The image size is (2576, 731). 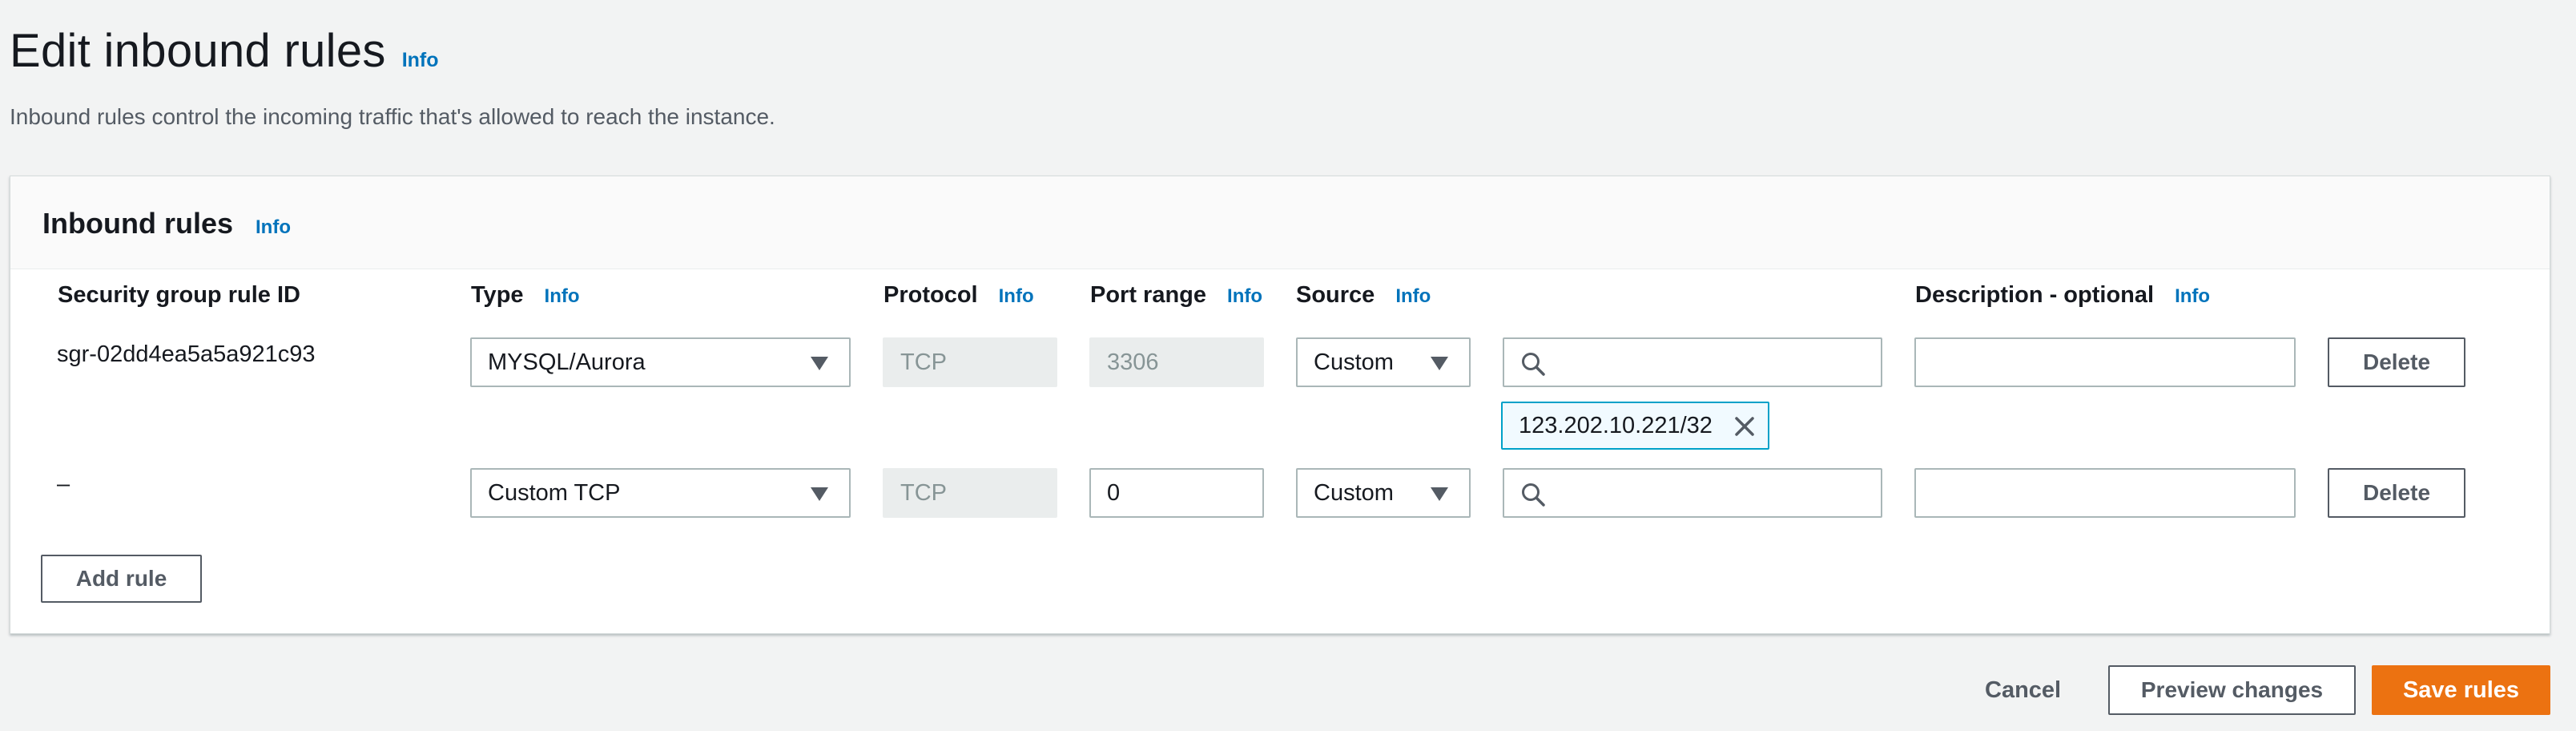 I want to click on column-header-protocol-label: Protocol, so click(x=930, y=295).